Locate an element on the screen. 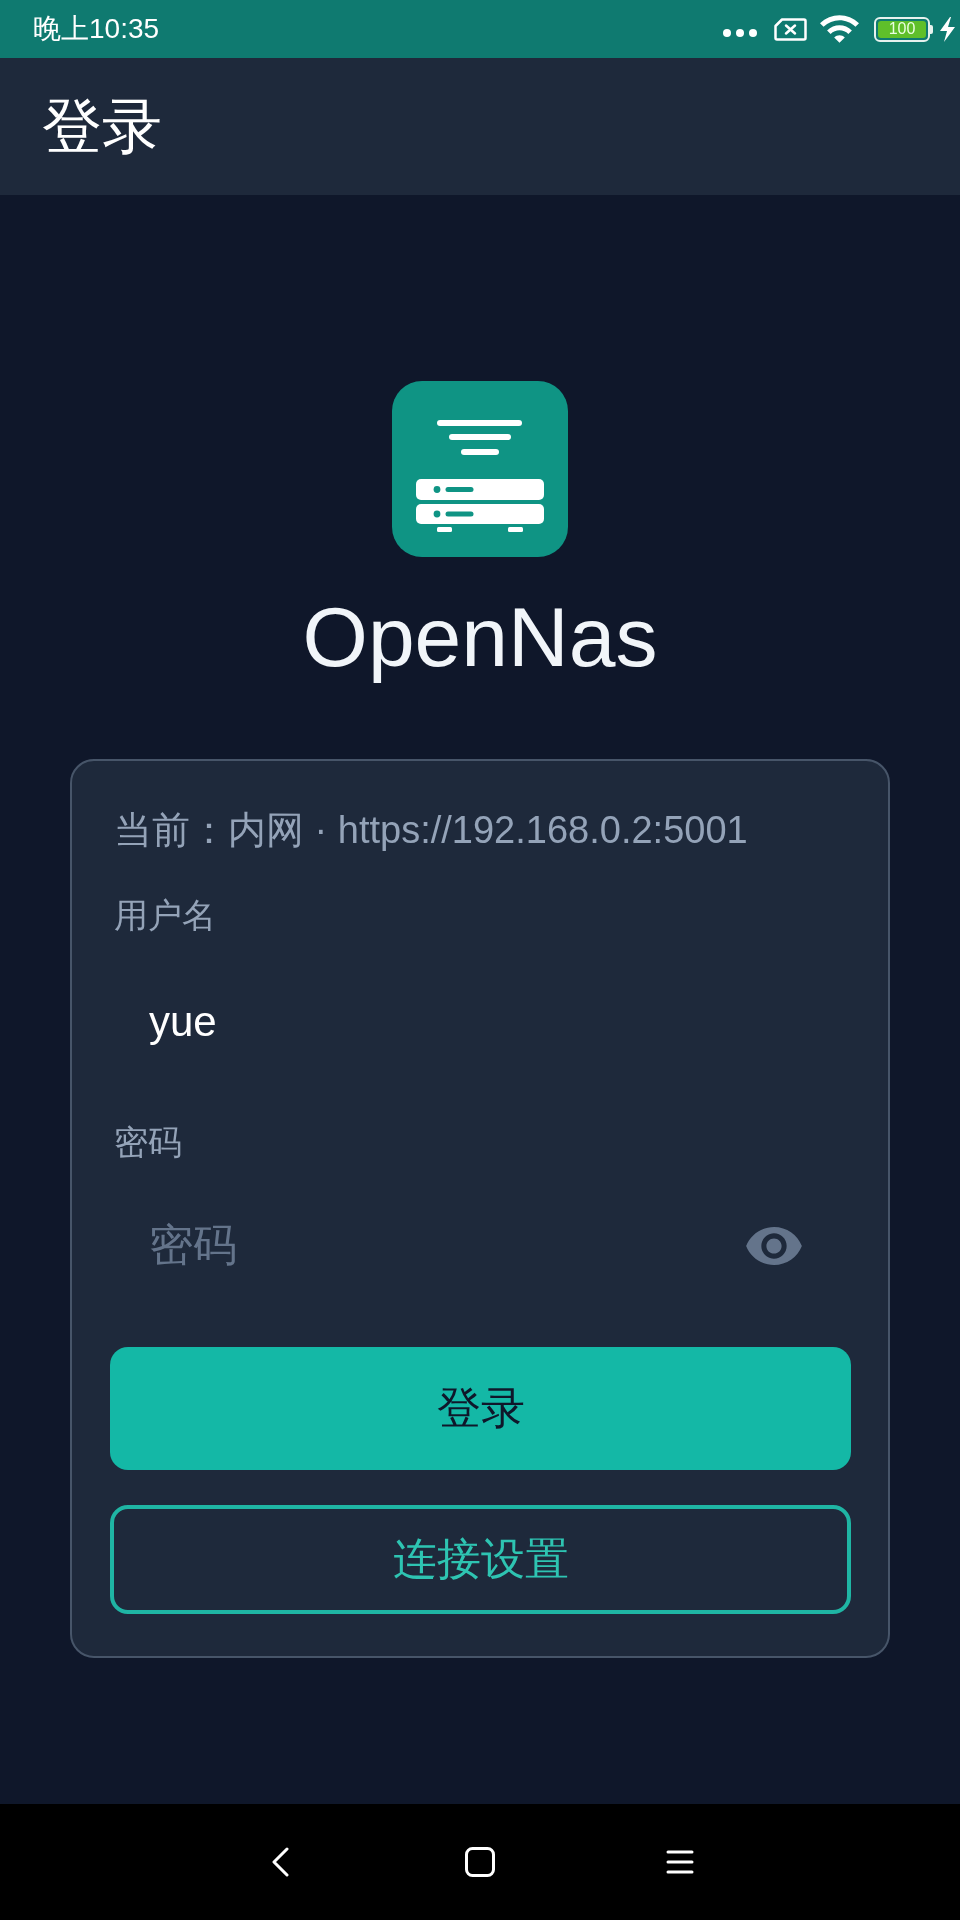  status-time: 晚上10:35 is located at coordinates (96, 29).